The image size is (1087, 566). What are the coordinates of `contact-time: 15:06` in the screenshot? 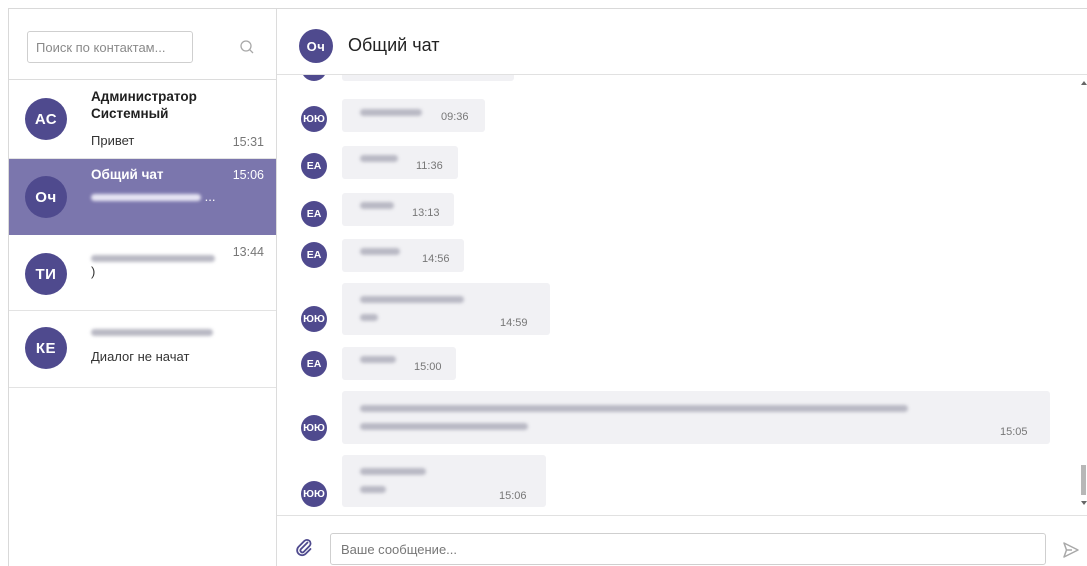 It's located at (248, 175).